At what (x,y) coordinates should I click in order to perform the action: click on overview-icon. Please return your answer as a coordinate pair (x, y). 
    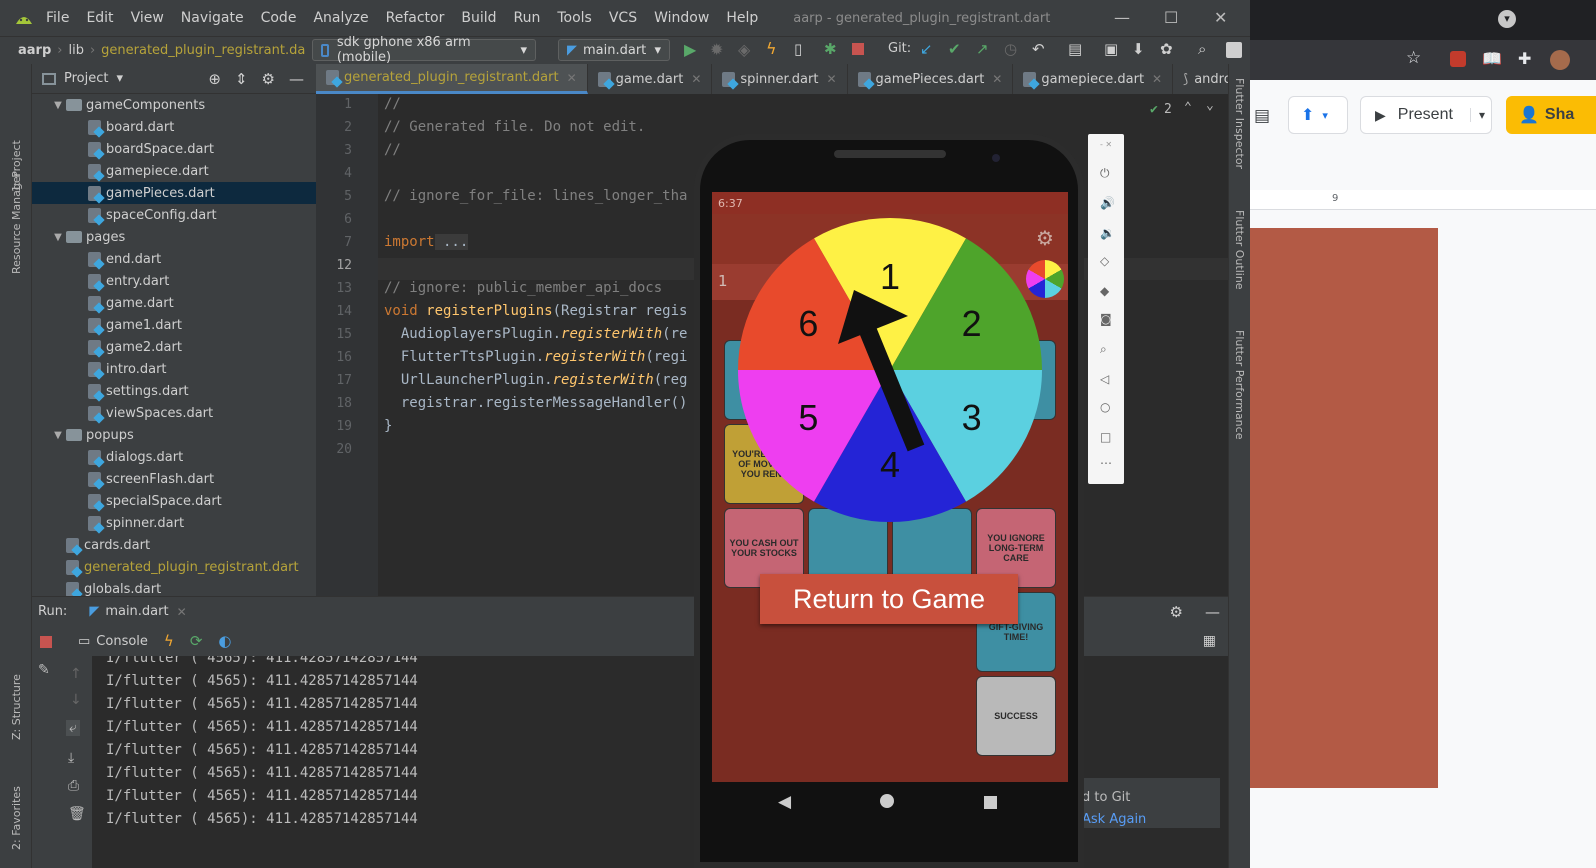
    Looking at the image, I should click on (990, 802).